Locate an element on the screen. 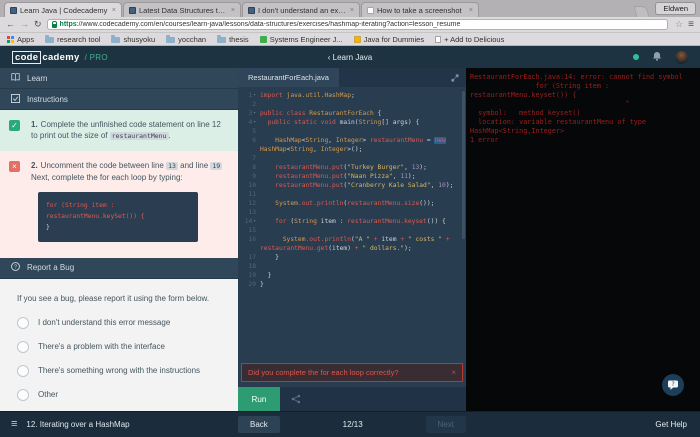 Image resolution: width=700 pixels, height=437 pixels. browser-tab: How to take a screenshot × is located at coordinates (420, 9).